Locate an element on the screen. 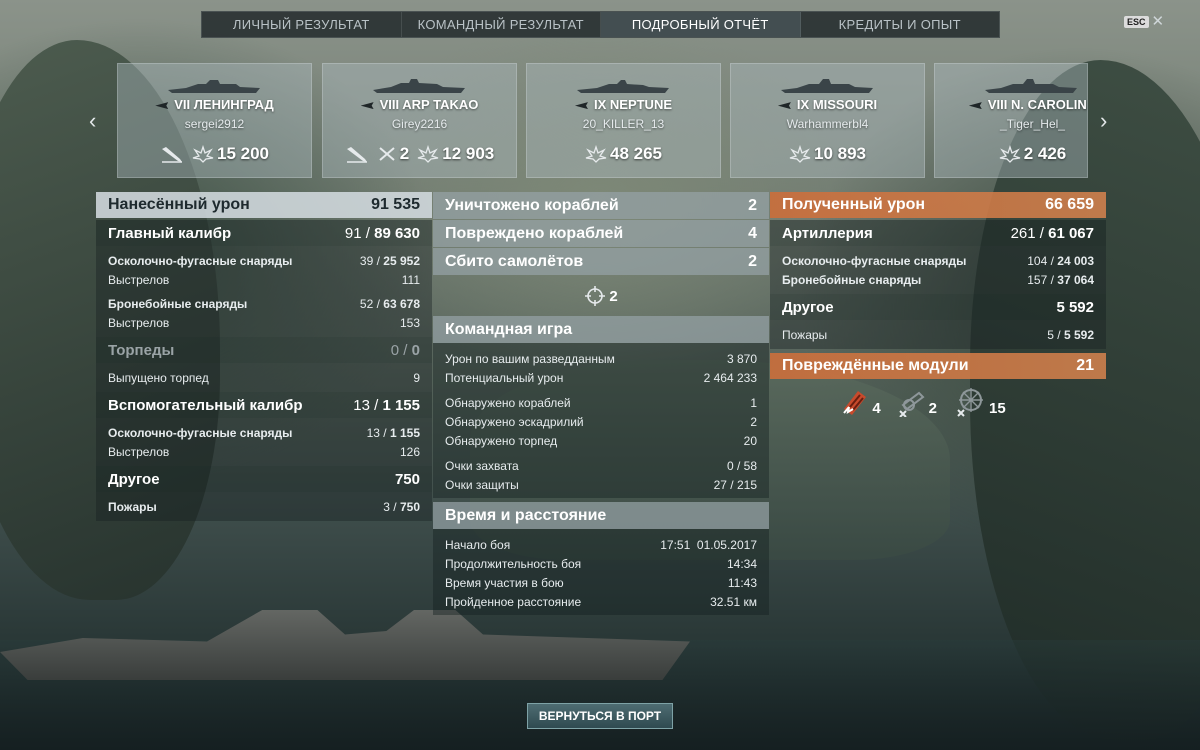  ship-stats: 2 12 903 is located at coordinates (419, 154).